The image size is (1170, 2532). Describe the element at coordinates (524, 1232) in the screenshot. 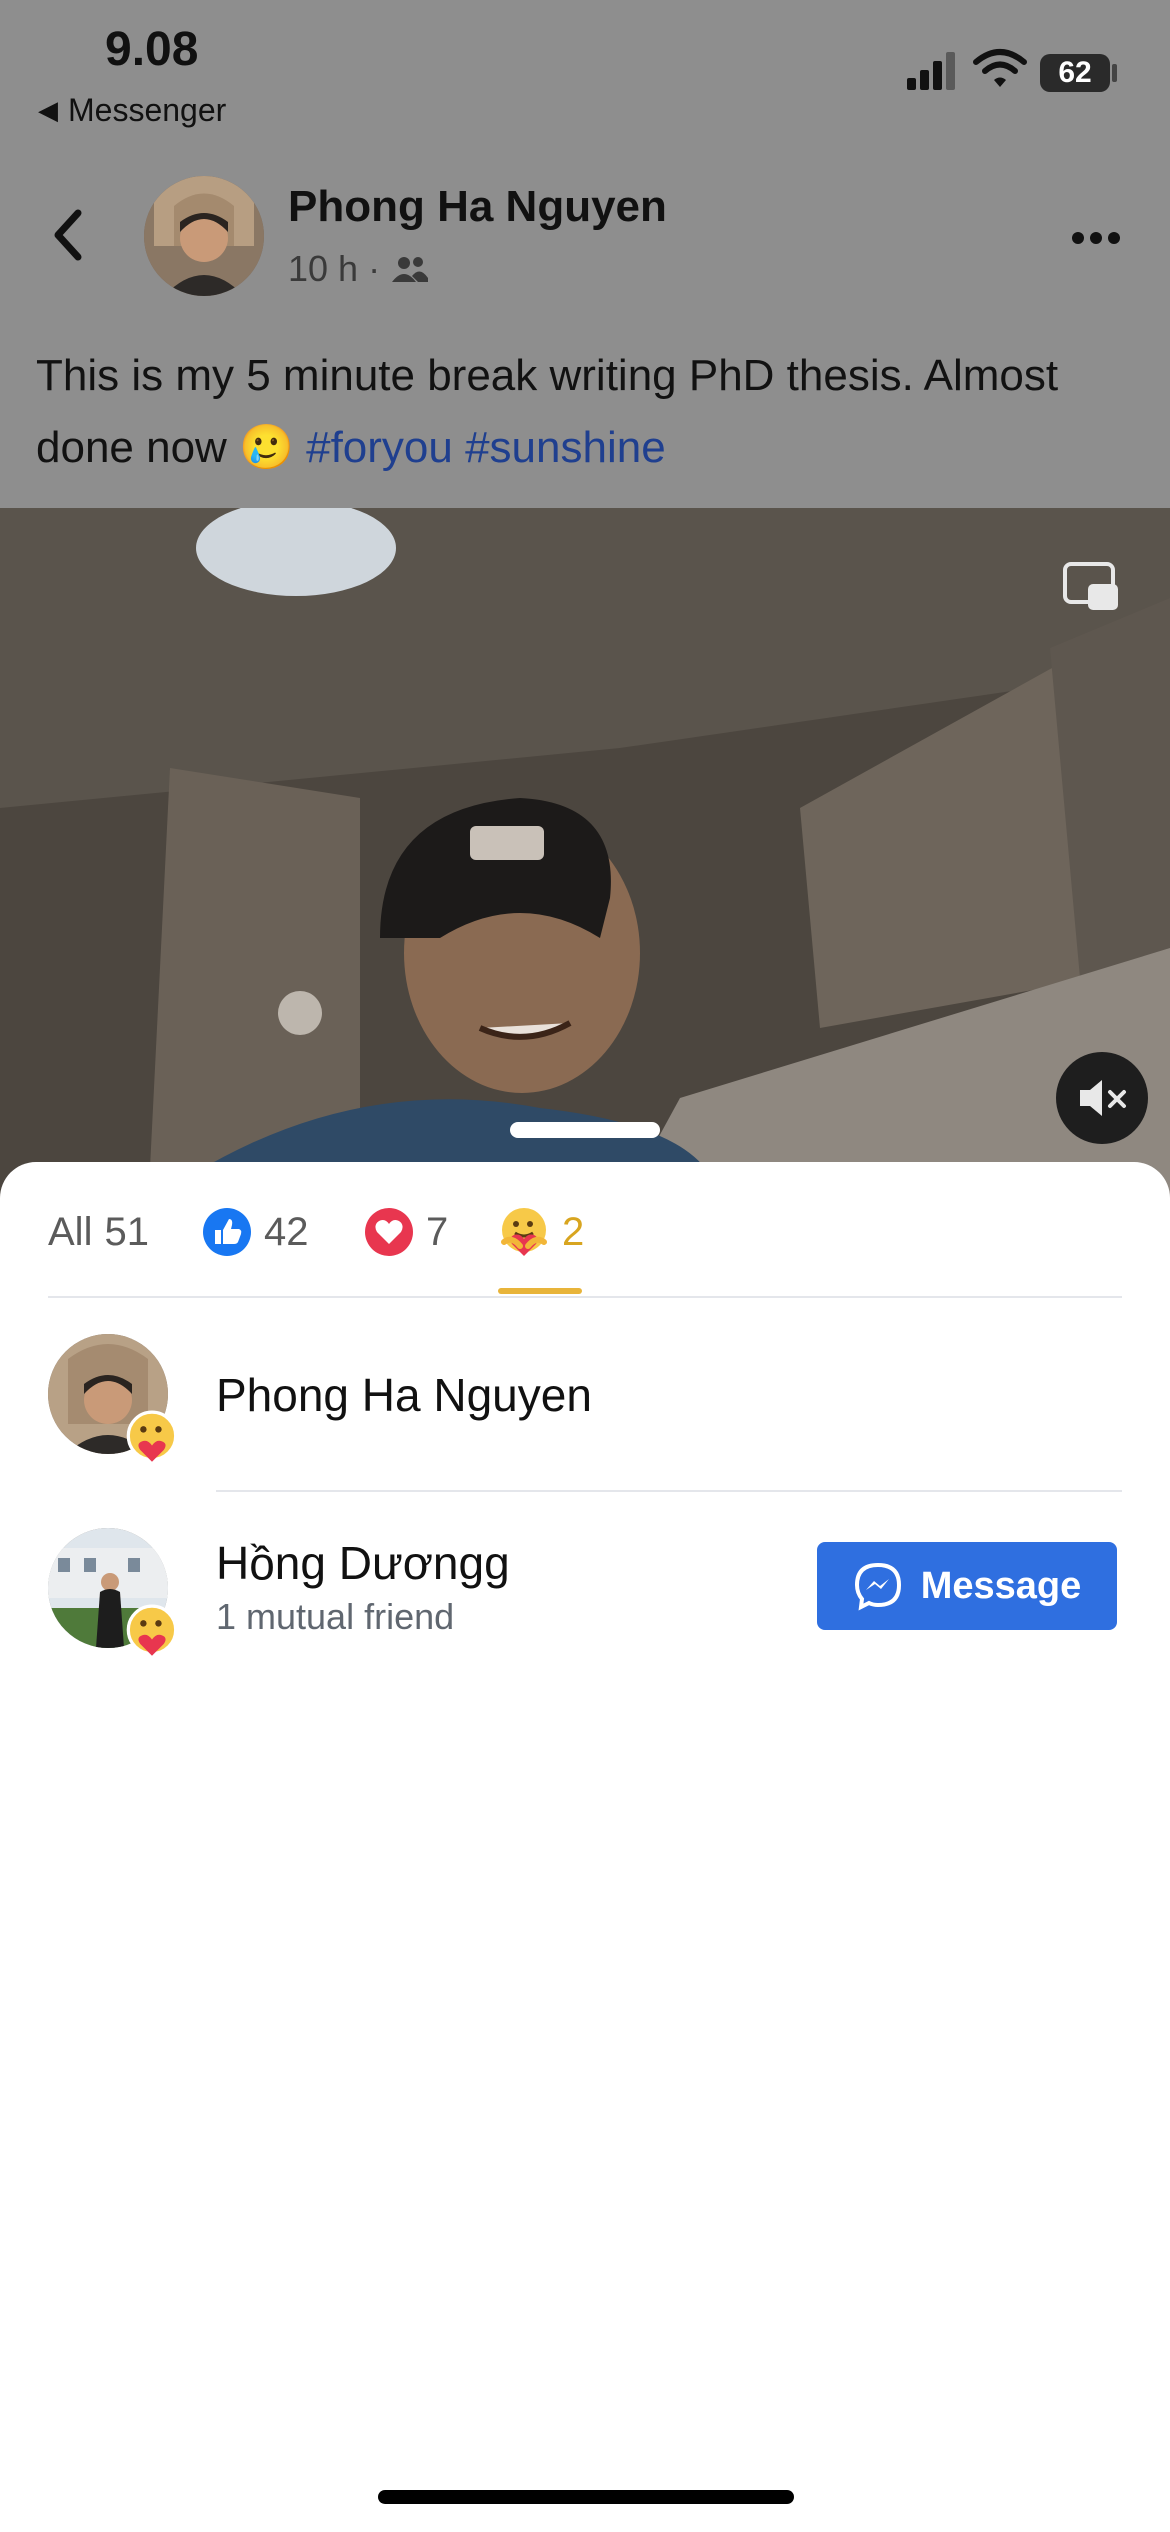

I see `care-icon` at that location.